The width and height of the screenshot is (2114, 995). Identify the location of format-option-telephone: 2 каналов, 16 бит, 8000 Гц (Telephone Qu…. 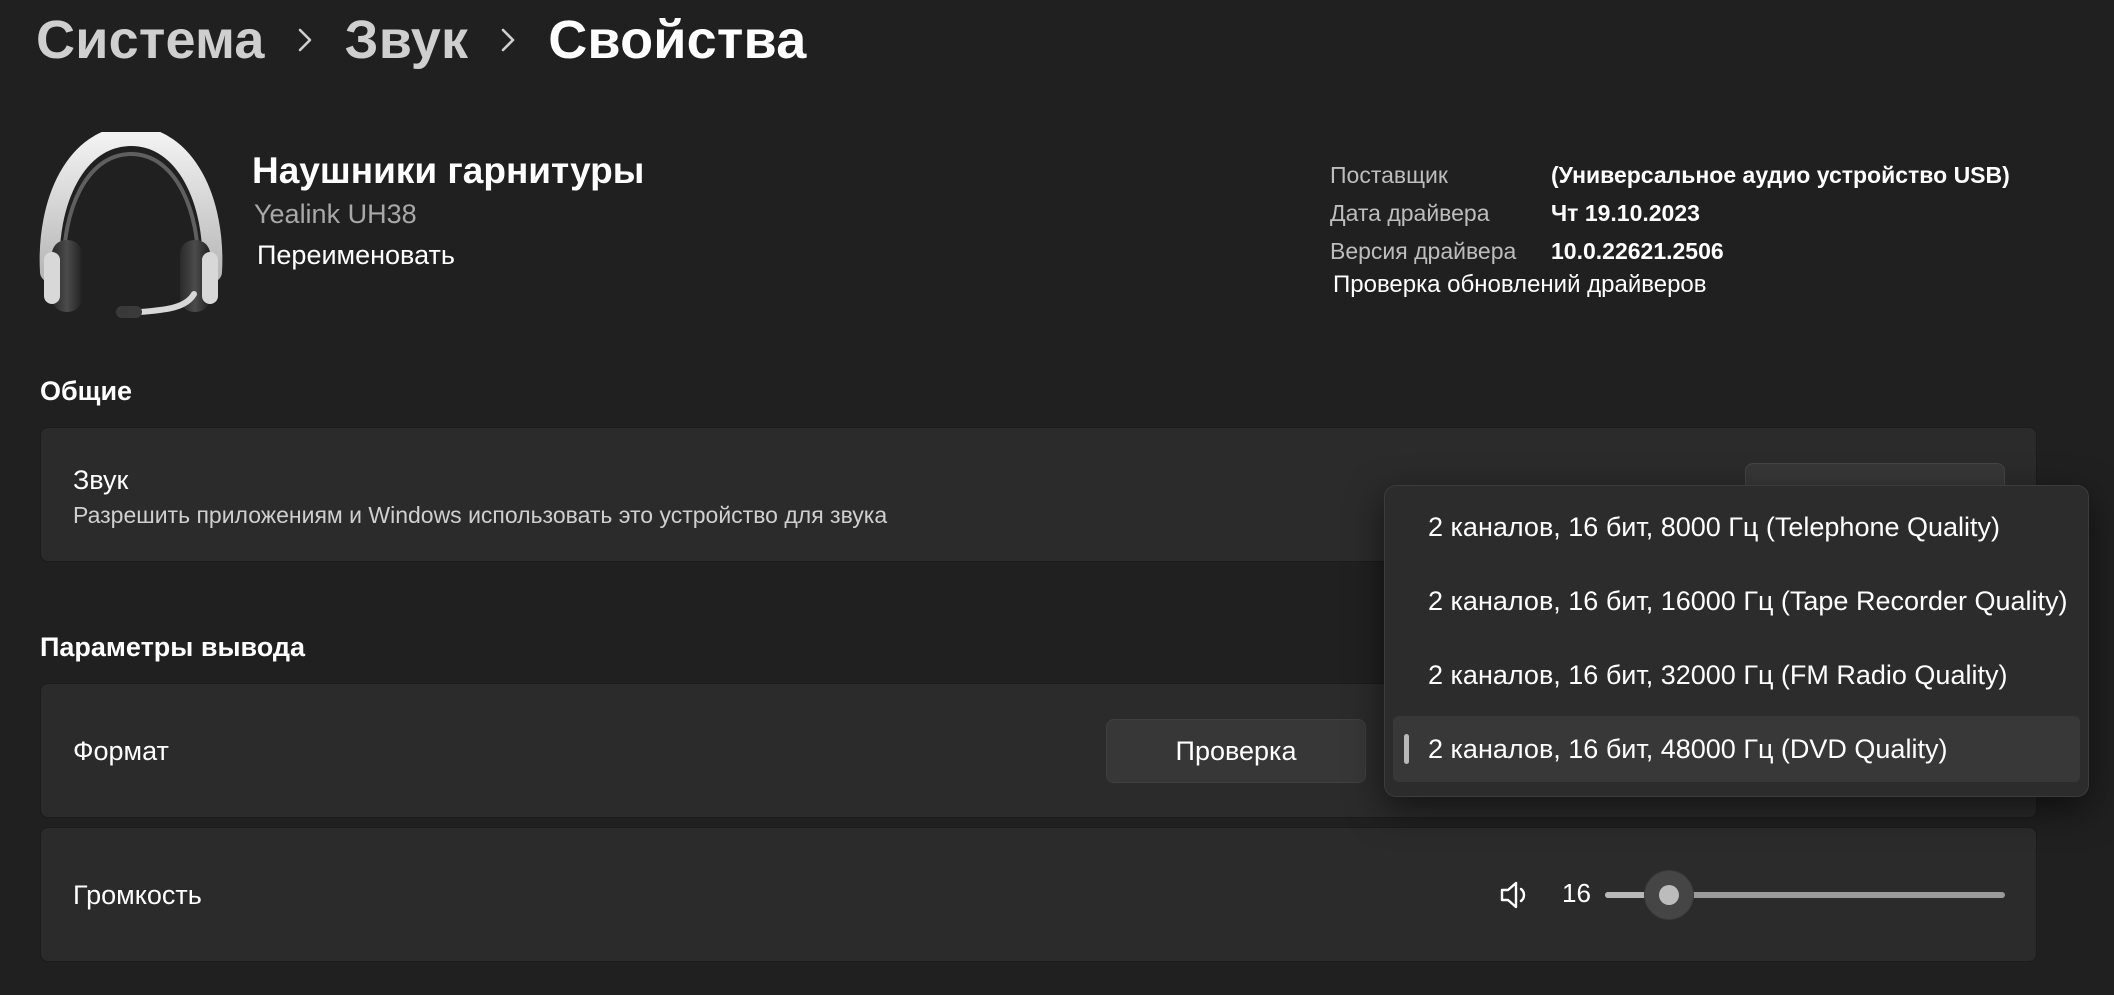
(1736, 527).